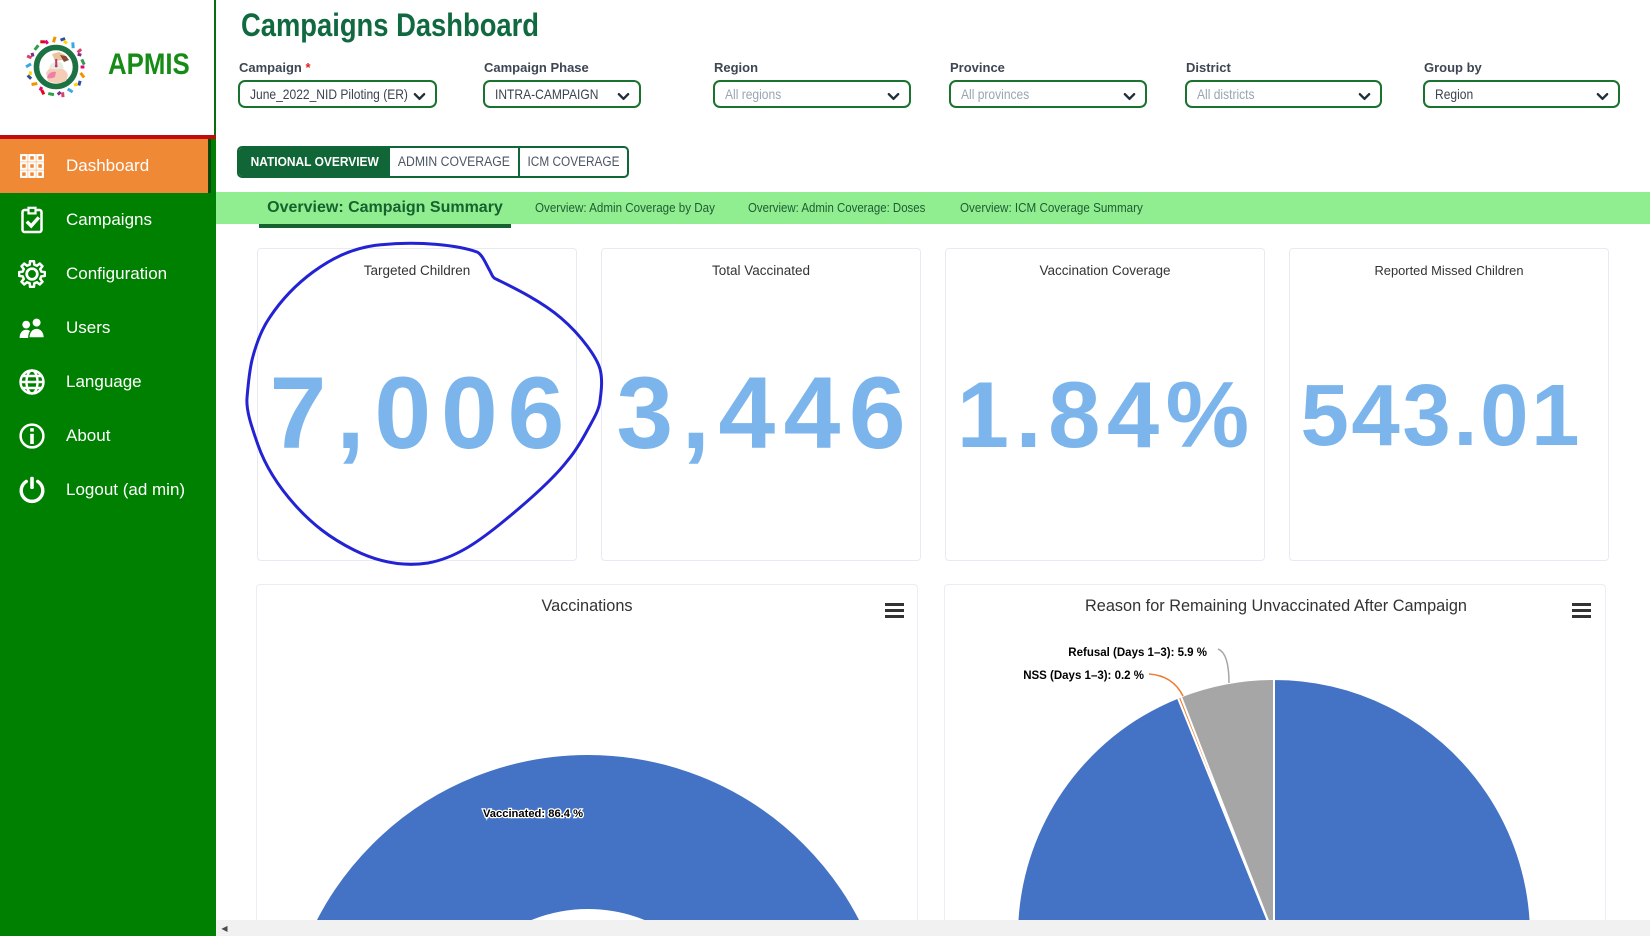 This screenshot has height=936, width=1650. I want to click on svg-text: NSS (Days 1–3): 0.2 %, so click(1083, 676).